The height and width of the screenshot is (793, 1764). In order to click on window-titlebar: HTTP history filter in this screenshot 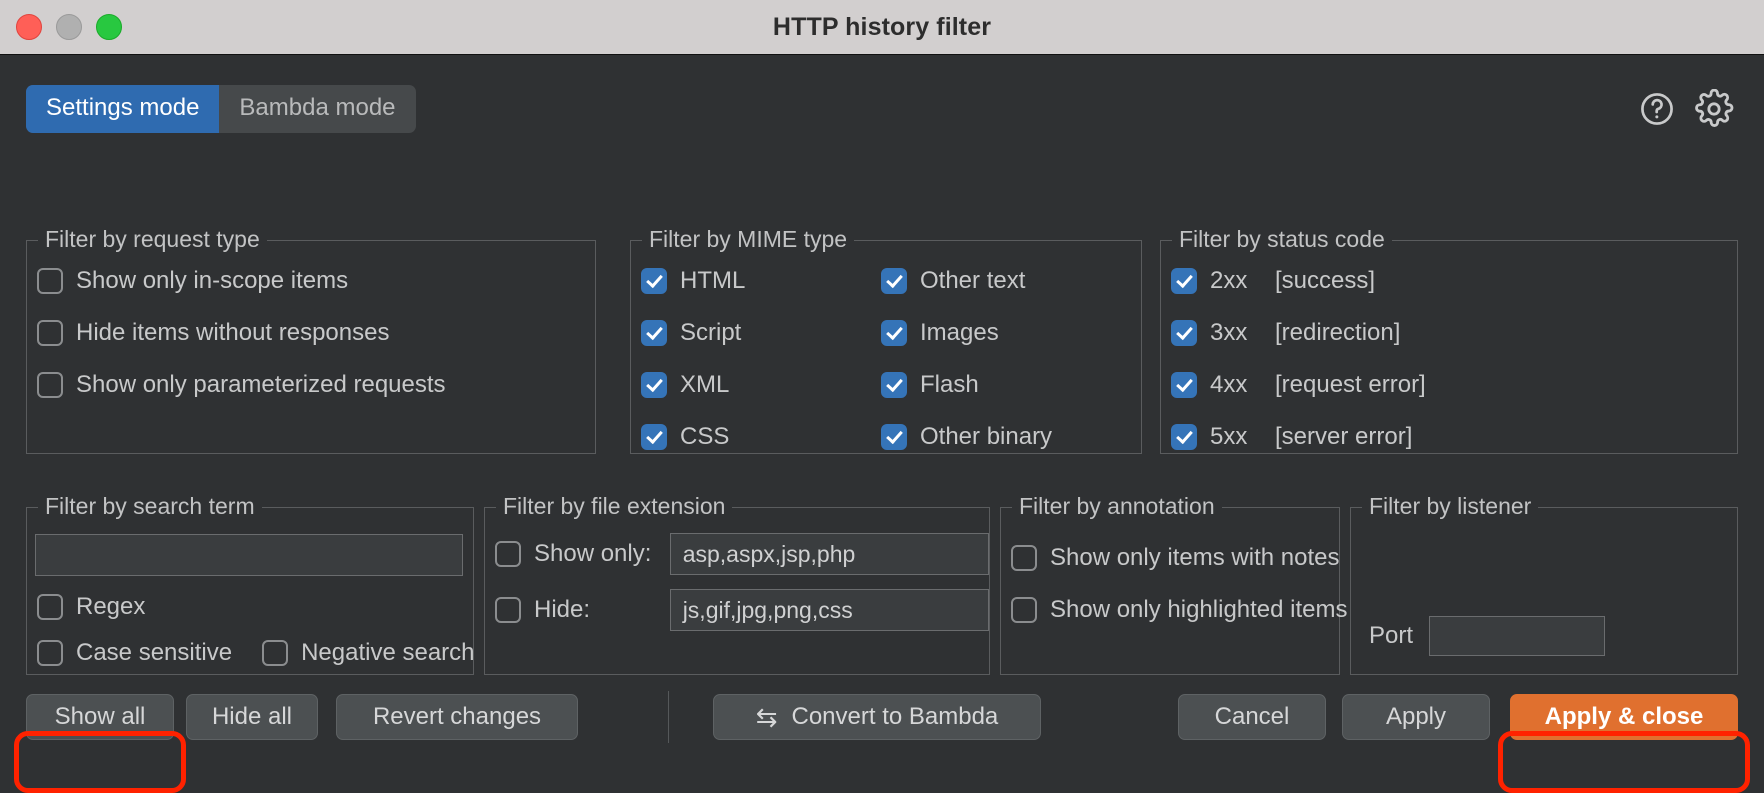, I will do `click(882, 27)`.